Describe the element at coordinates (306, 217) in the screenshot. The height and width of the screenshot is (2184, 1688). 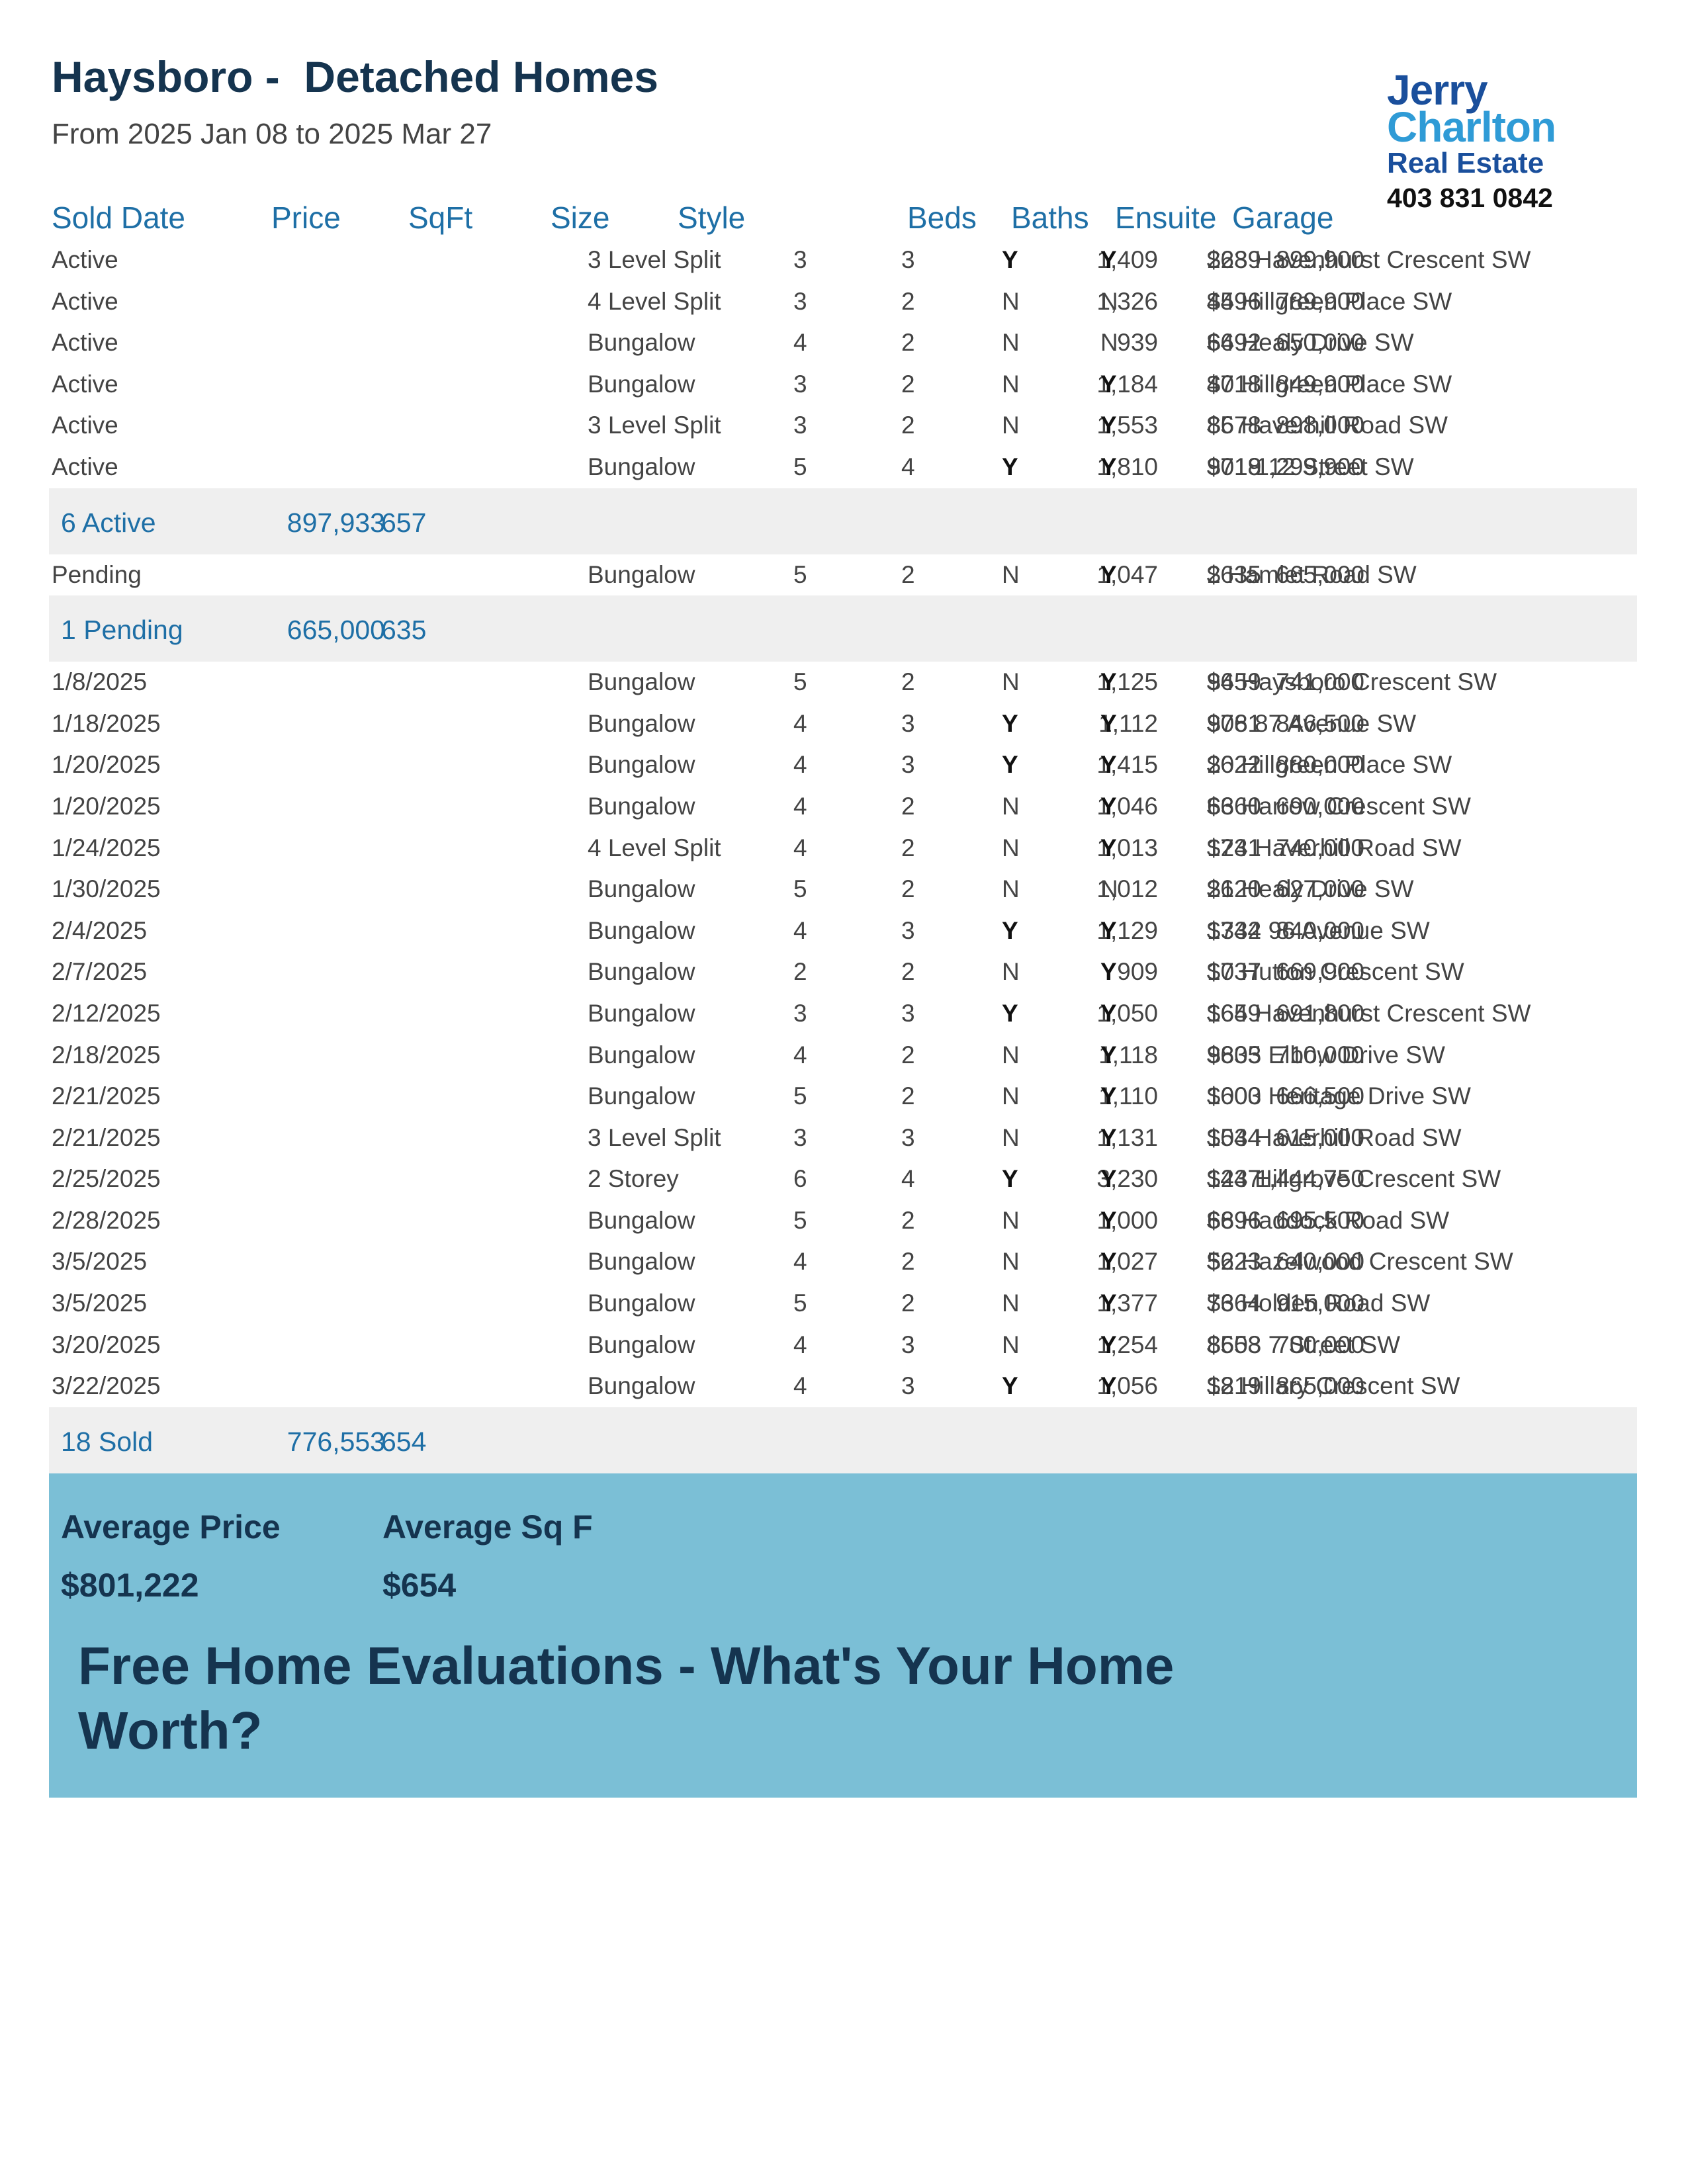
I see `column-header: Price` at that location.